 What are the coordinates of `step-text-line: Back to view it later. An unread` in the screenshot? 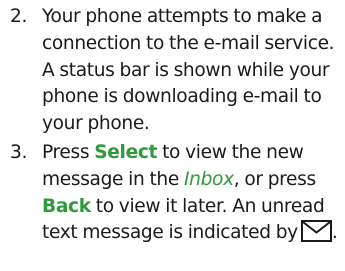 It's located at (183, 207).